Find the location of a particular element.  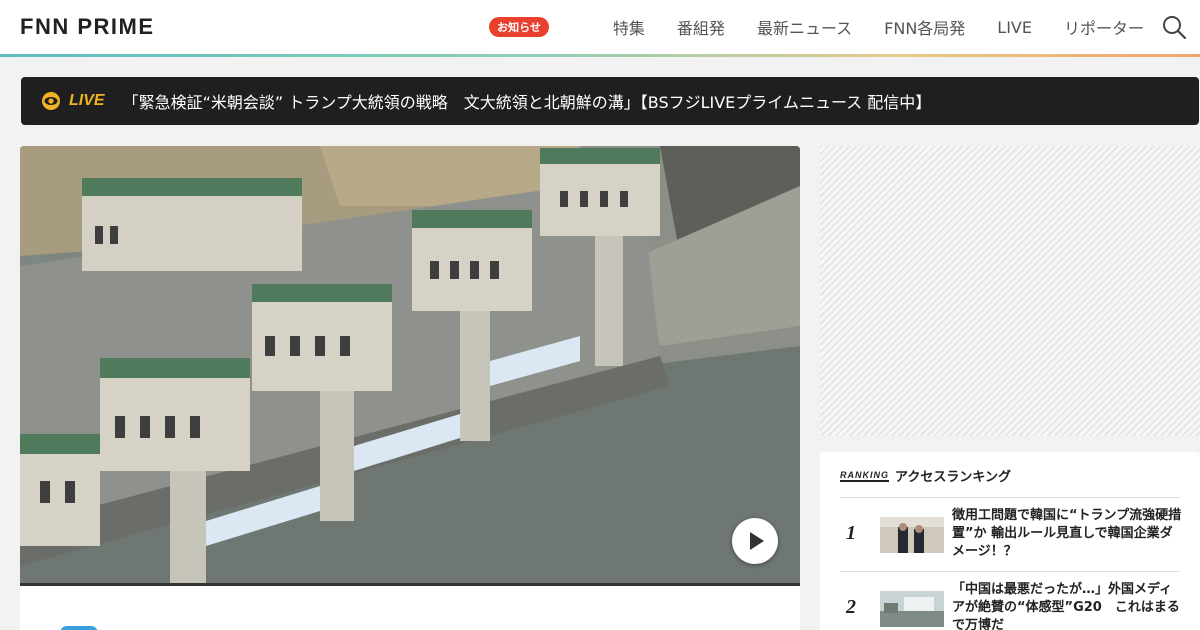

nav-item-programs: 番組発 is located at coordinates (701, 27).